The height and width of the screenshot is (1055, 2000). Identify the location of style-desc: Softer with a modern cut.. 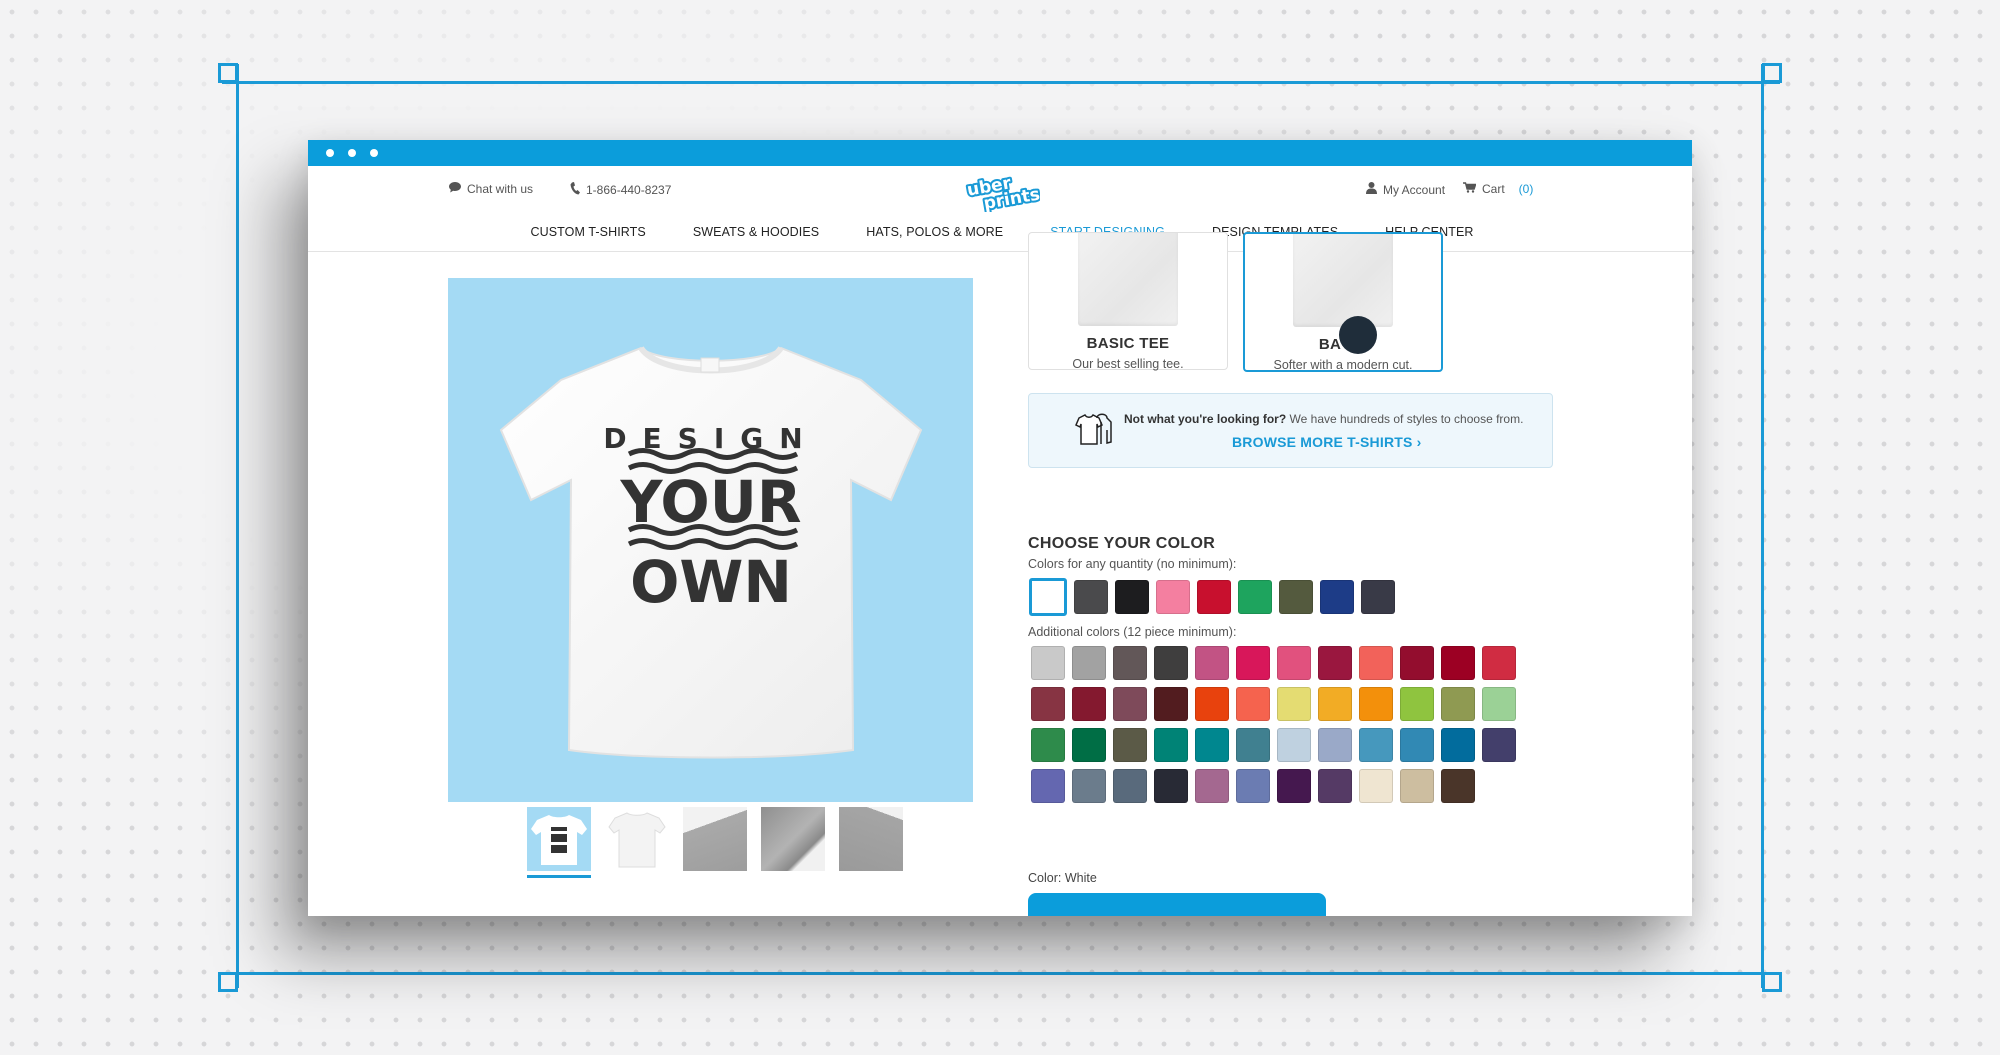
(1343, 365).